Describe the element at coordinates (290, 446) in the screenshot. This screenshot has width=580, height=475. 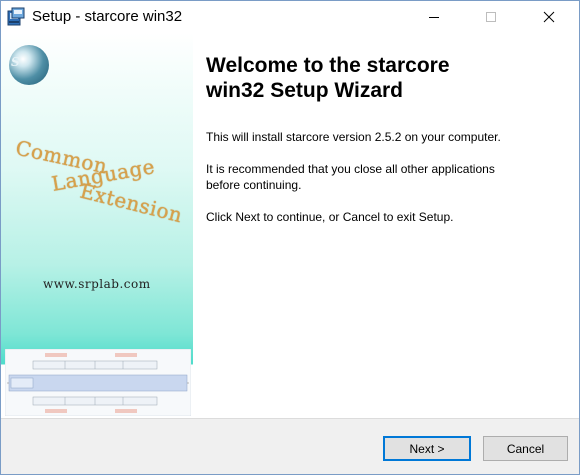
I see `button-bar: Next > Cancel` at that location.